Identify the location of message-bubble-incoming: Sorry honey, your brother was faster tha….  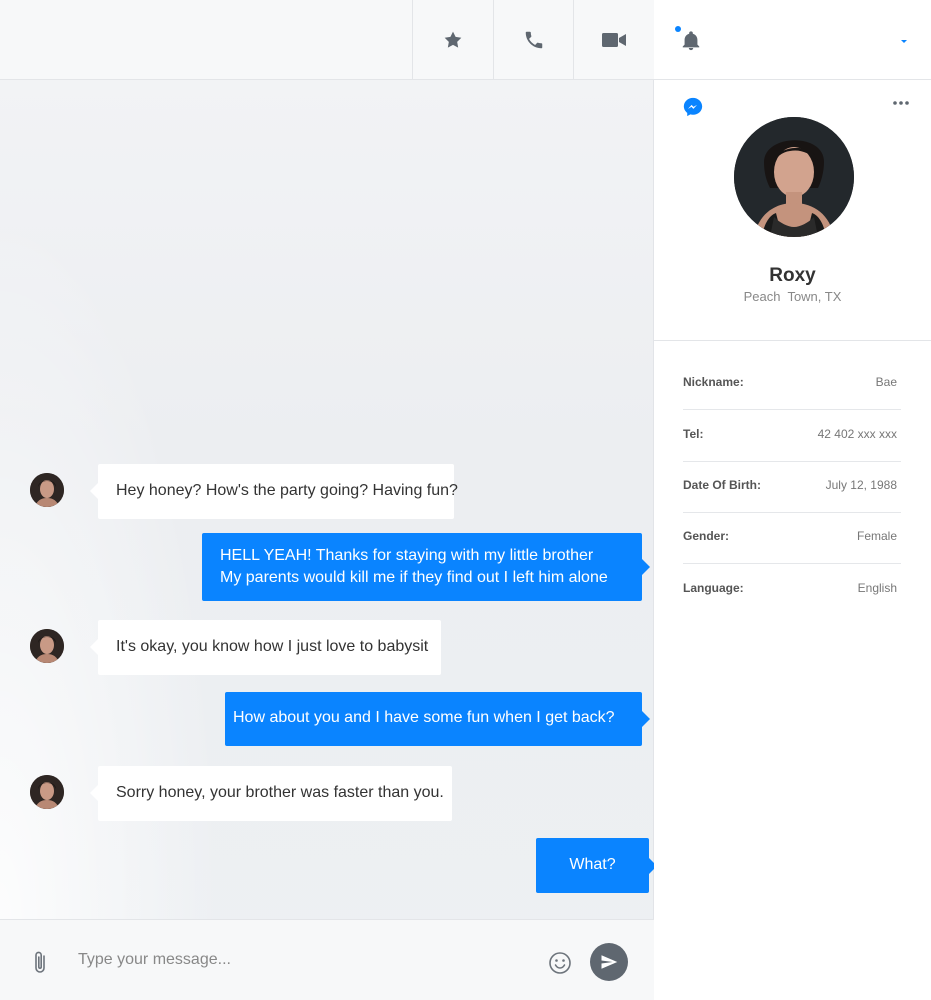
(271, 793).